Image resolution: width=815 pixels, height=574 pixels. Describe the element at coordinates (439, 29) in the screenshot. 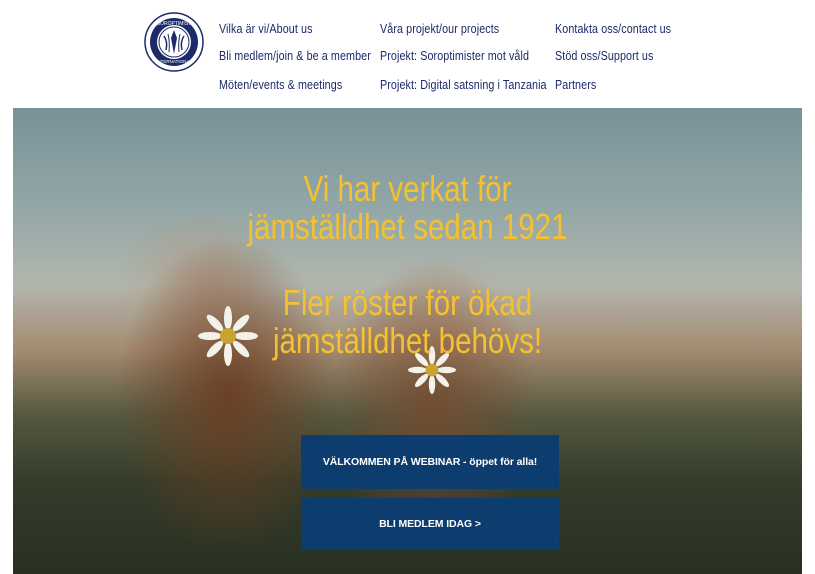

I see `nav-our-projects: Våra projekt/our projects` at that location.